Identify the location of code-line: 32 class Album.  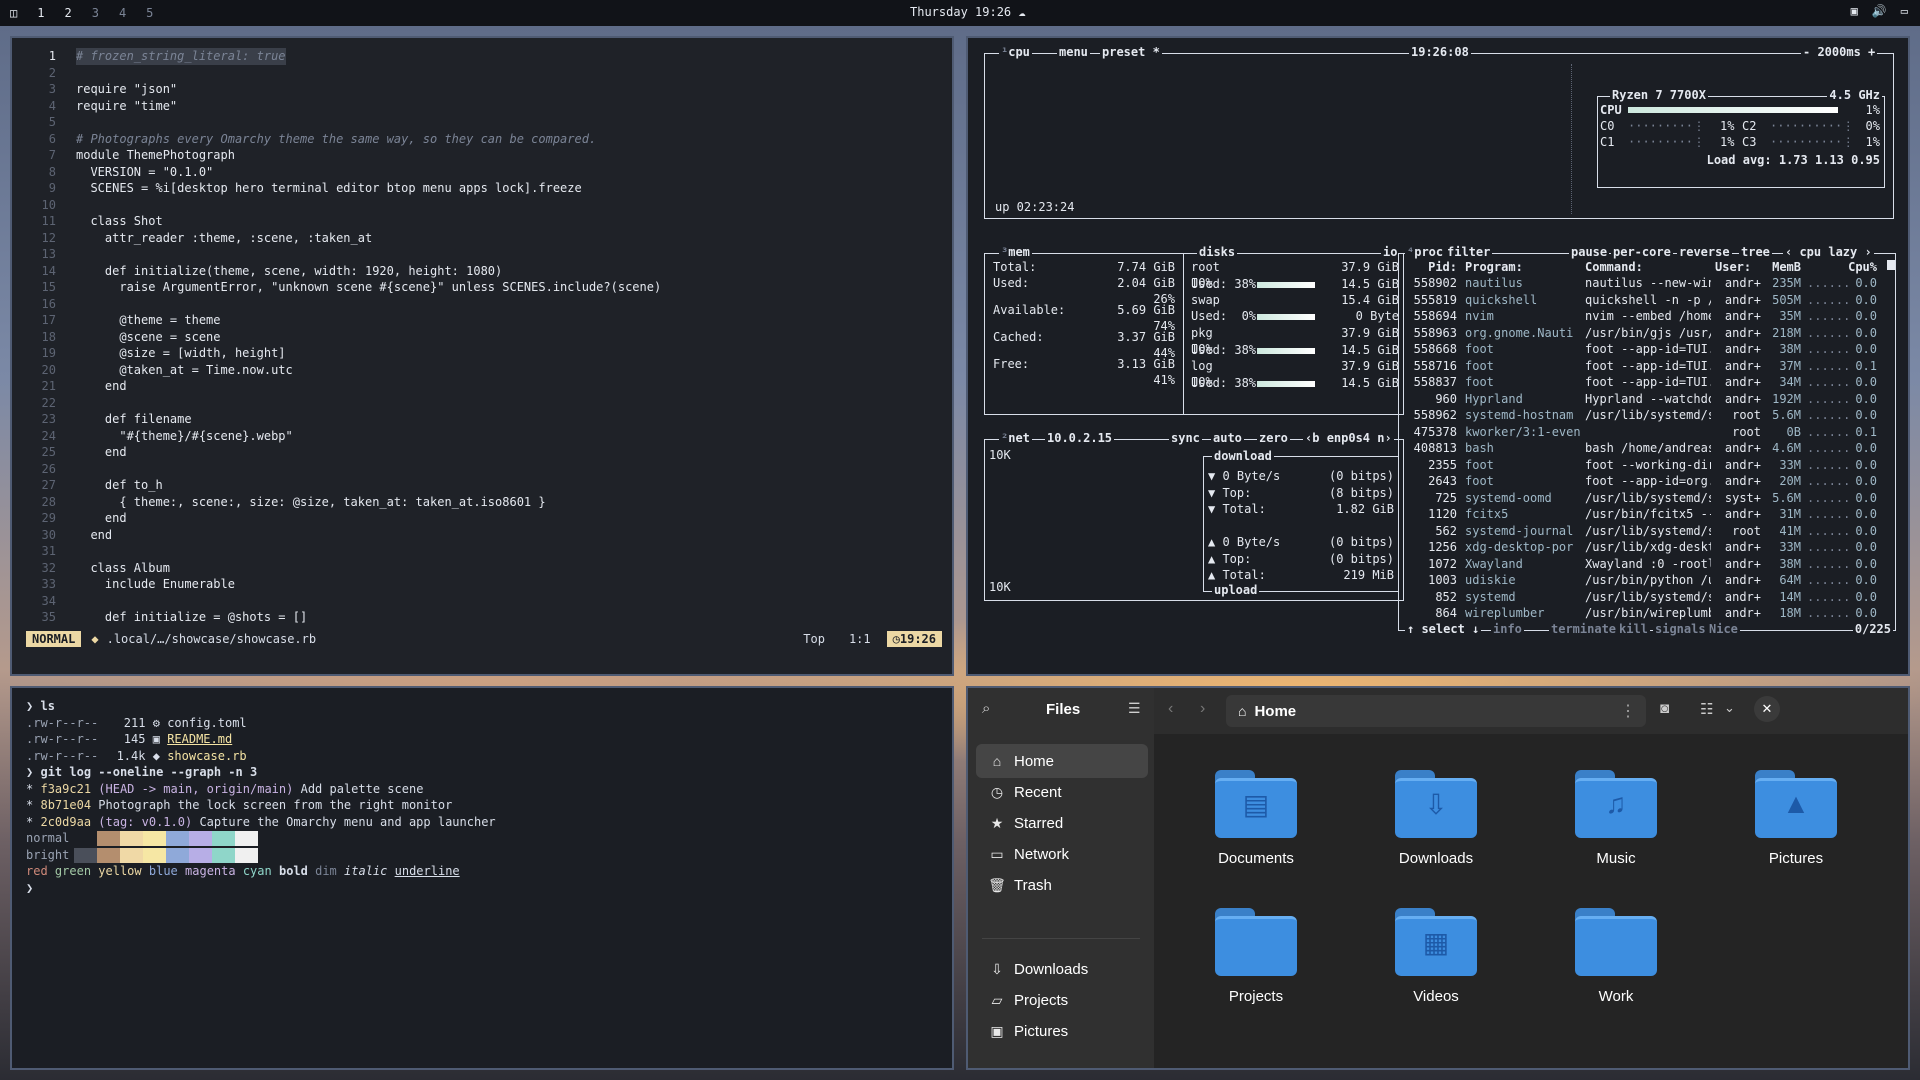
(482, 568).